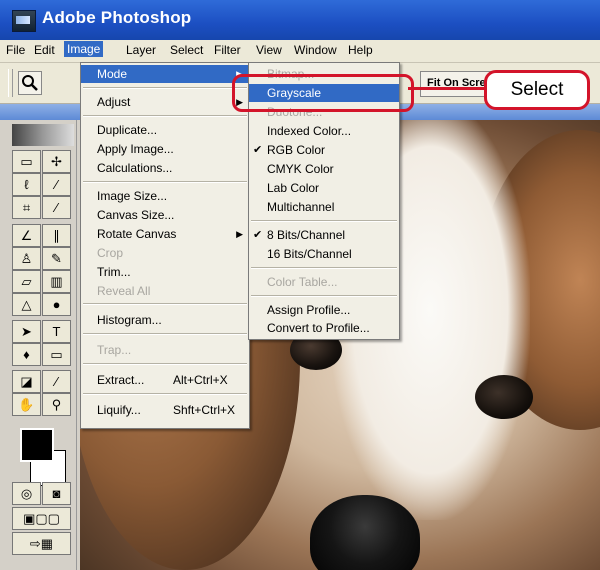  Describe the element at coordinates (26, 161) in the screenshot. I see `marquee-tool-icon: ▭` at that location.